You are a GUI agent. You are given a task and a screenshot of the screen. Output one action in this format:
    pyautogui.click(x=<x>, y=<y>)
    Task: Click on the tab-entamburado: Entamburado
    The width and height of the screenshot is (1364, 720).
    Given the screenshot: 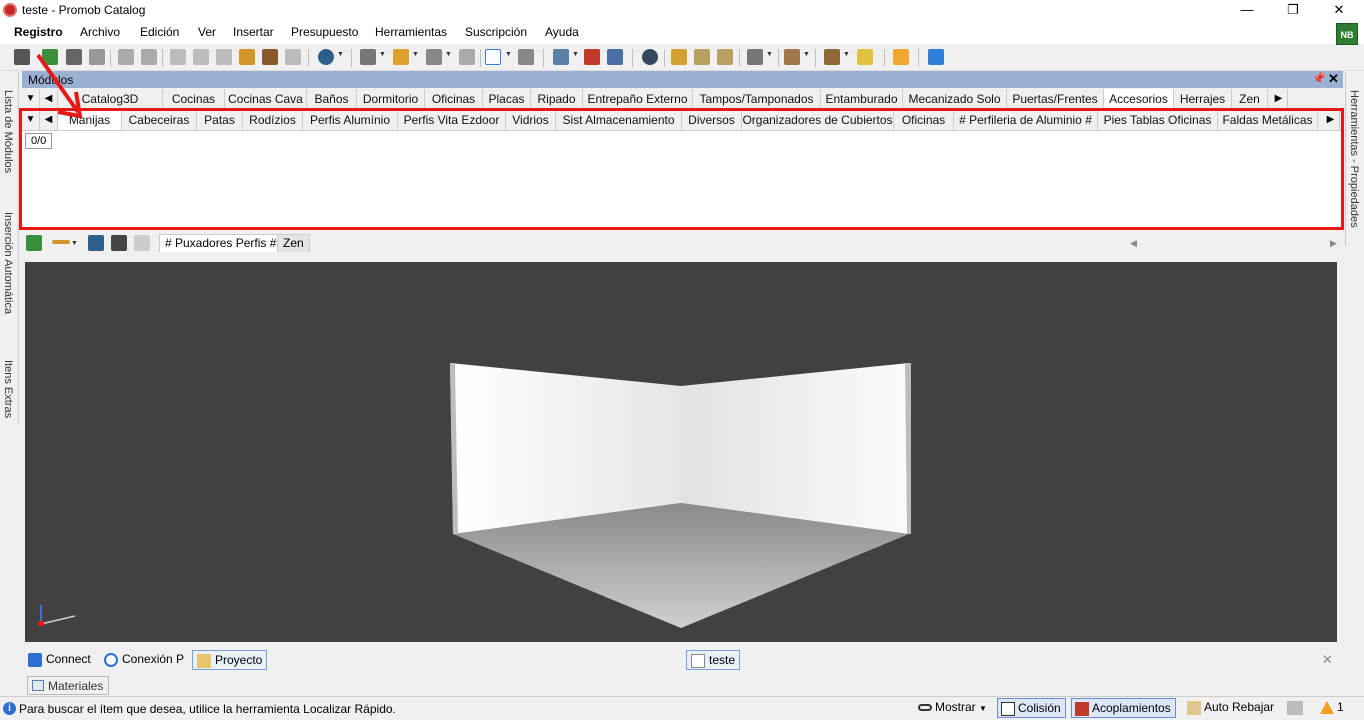 What is the action you would take?
    pyautogui.click(x=862, y=98)
    